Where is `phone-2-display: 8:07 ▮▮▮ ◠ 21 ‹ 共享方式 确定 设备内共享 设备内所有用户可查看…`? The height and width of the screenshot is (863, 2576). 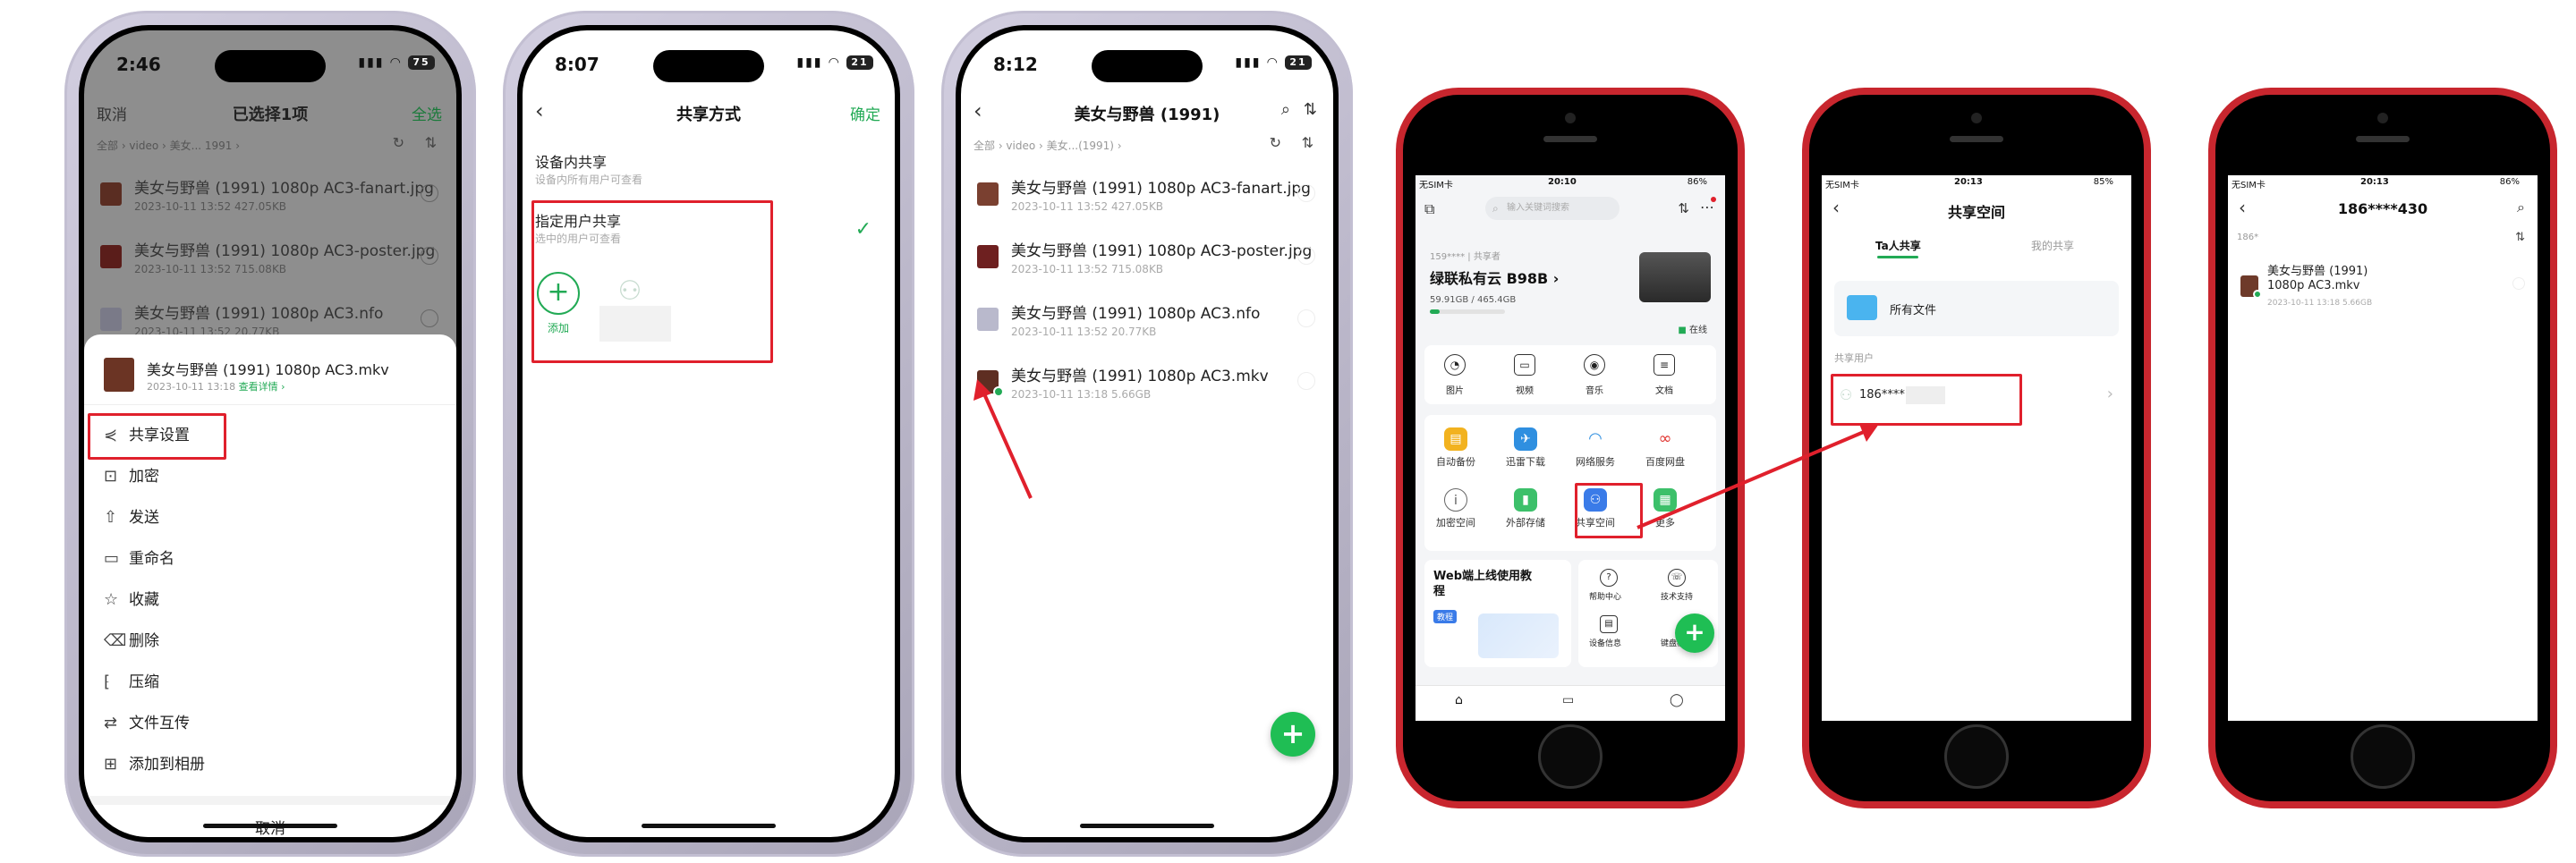
phone-2-display: 8:07 ▮▮▮ ◠ 21 ‹ 共享方式 确定 设备内共享 设备内所有用户可查看… is located at coordinates (709, 433).